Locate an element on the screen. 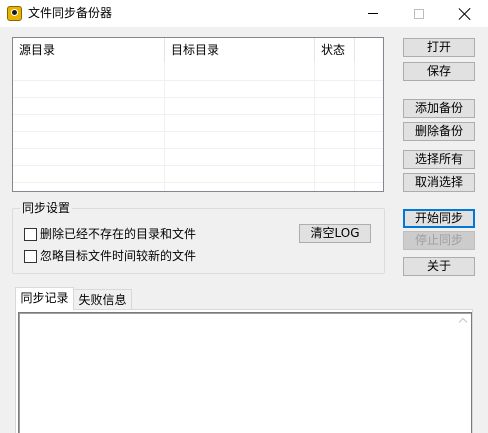 The width and height of the screenshot is (488, 433). column-header-target: 目标目录 is located at coordinates (240, 50).